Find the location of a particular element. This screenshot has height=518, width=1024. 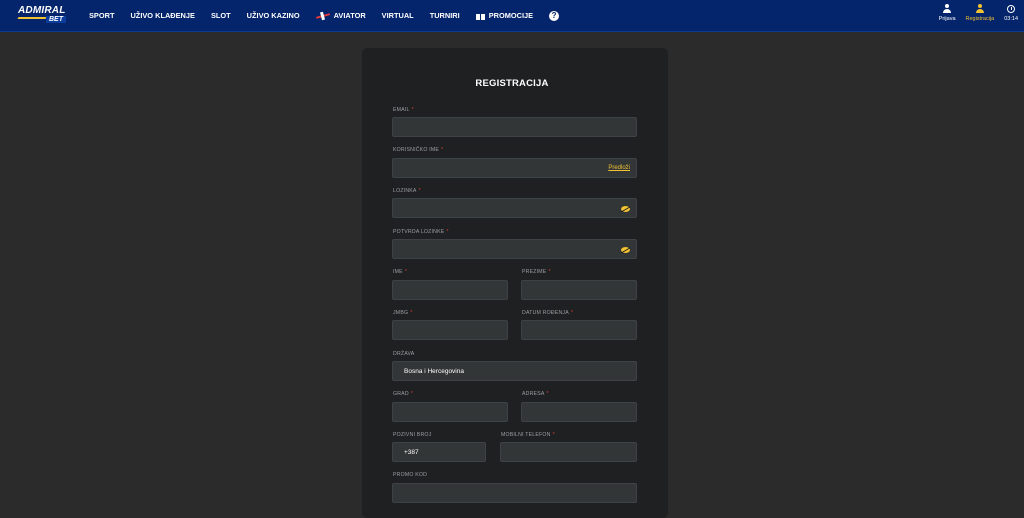

email-label-text: EMAIL is located at coordinates (401, 110).